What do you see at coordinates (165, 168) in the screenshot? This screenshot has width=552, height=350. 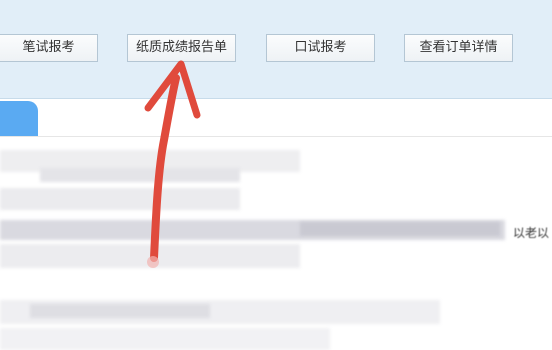 I see `annotation-arrow-shaft` at bounding box center [165, 168].